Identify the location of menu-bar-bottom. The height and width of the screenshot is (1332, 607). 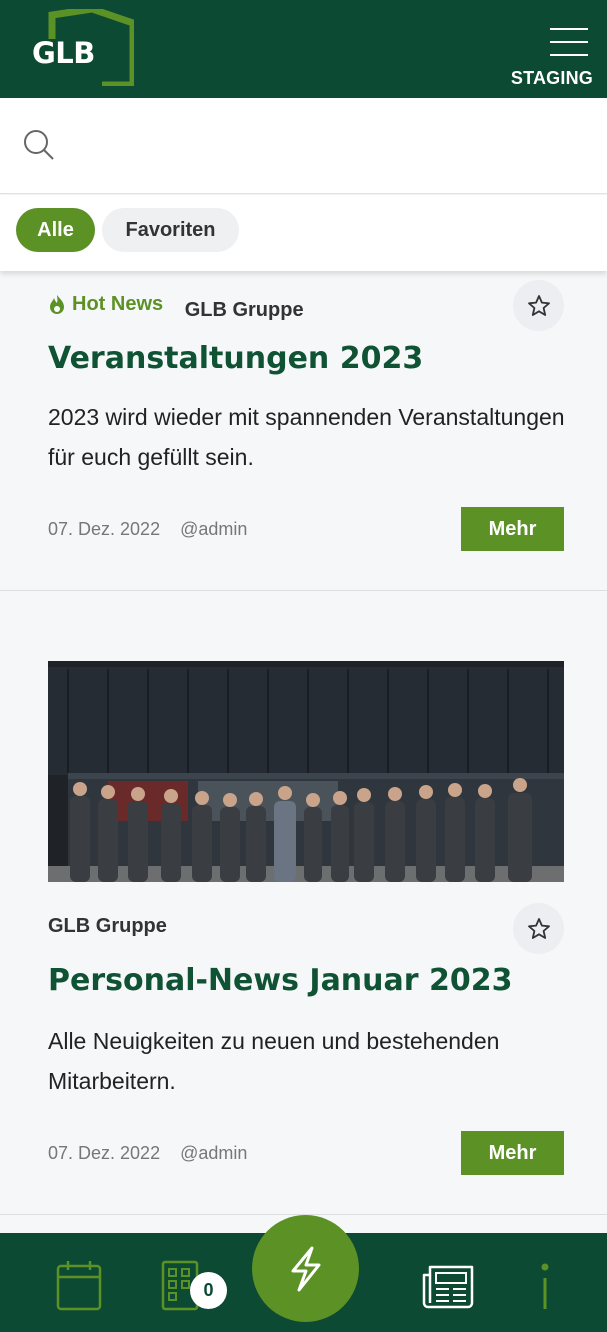
(569, 55).